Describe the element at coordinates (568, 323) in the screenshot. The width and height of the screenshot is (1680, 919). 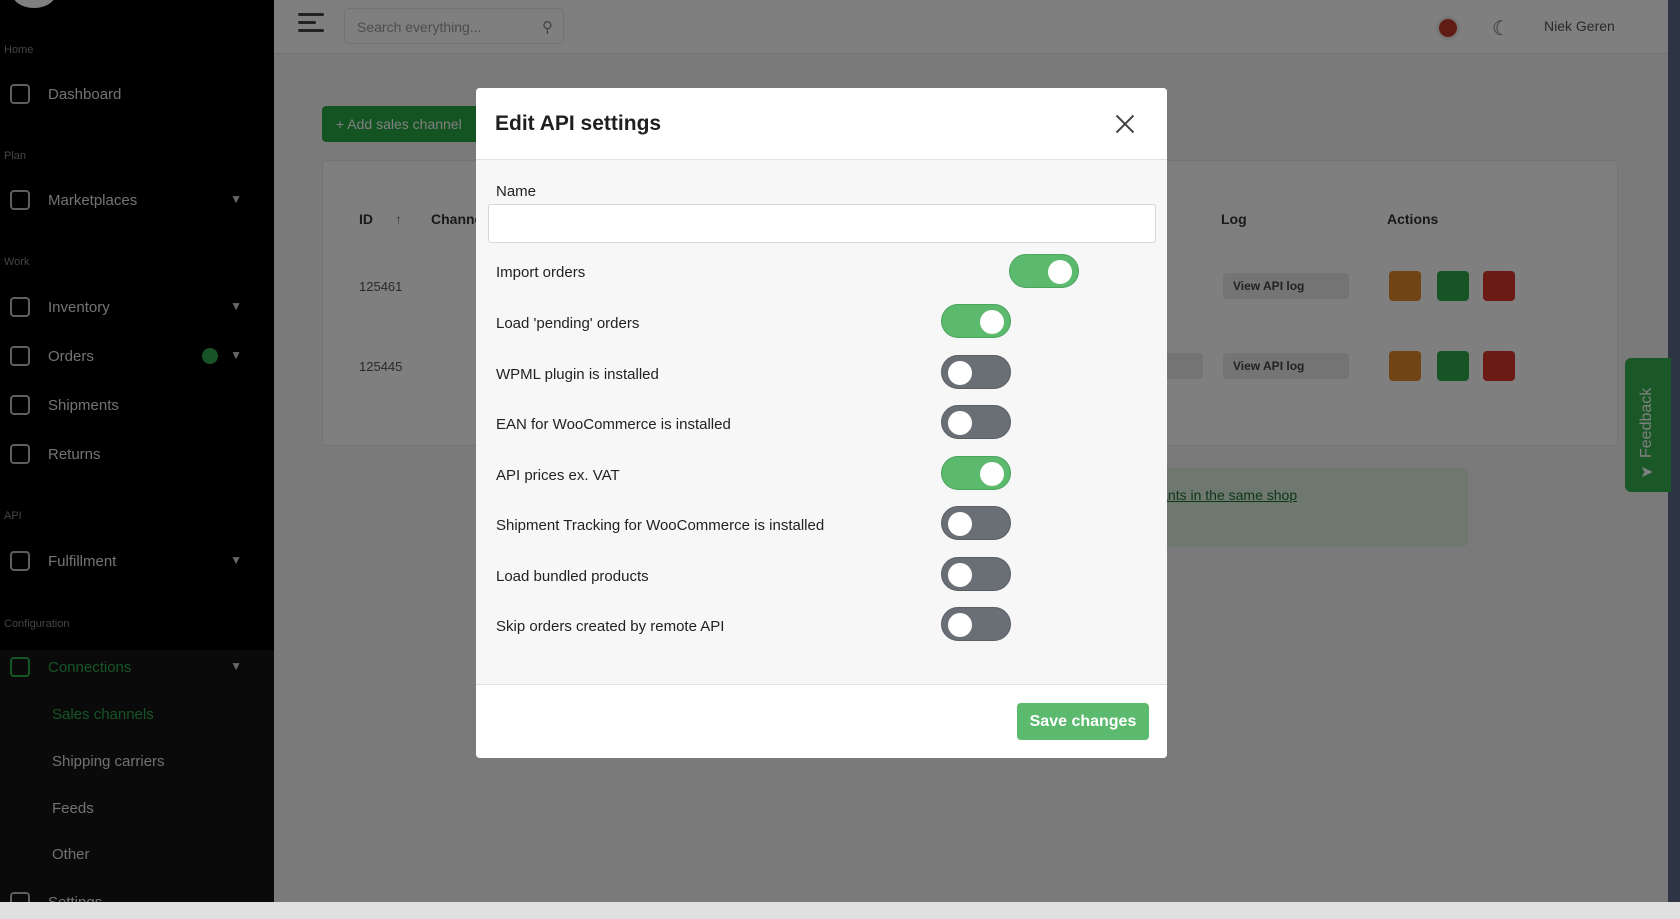
I see `setting-label-load-pending: Load 'pending' orders` at that location.